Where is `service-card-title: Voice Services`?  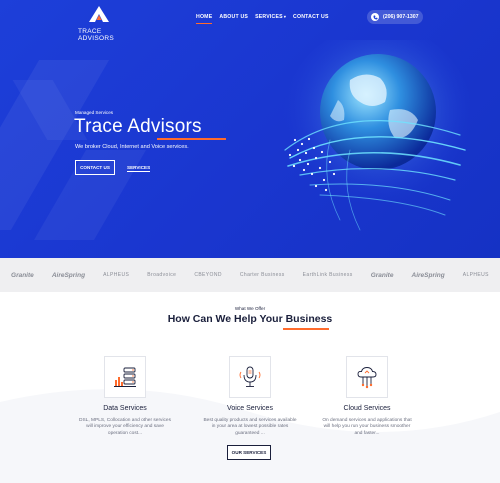
service-card-title: Voice Services is located at coordinates (250, 408).